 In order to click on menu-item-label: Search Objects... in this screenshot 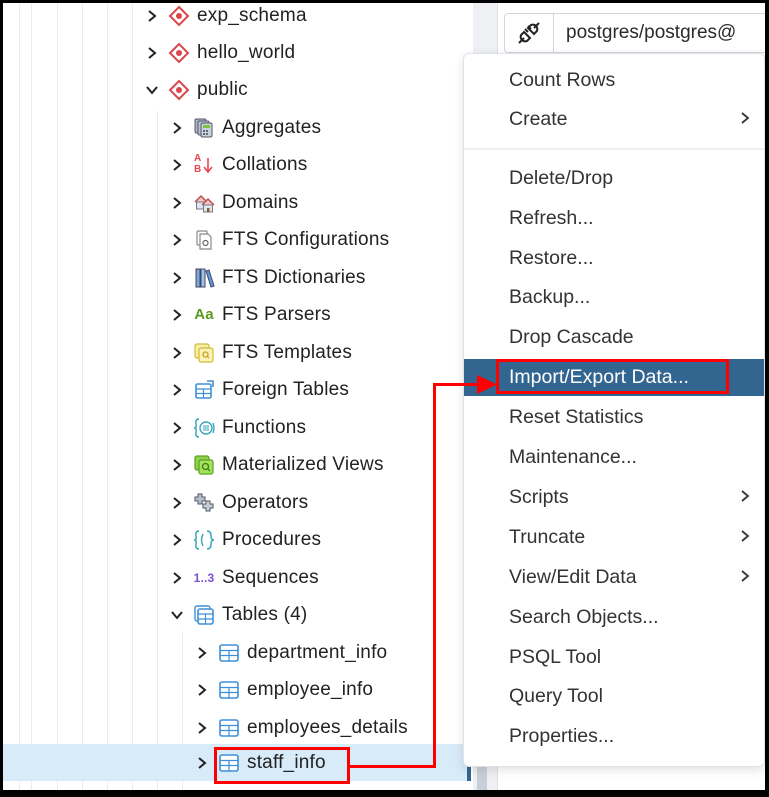, I will do `click(584, 617)`.